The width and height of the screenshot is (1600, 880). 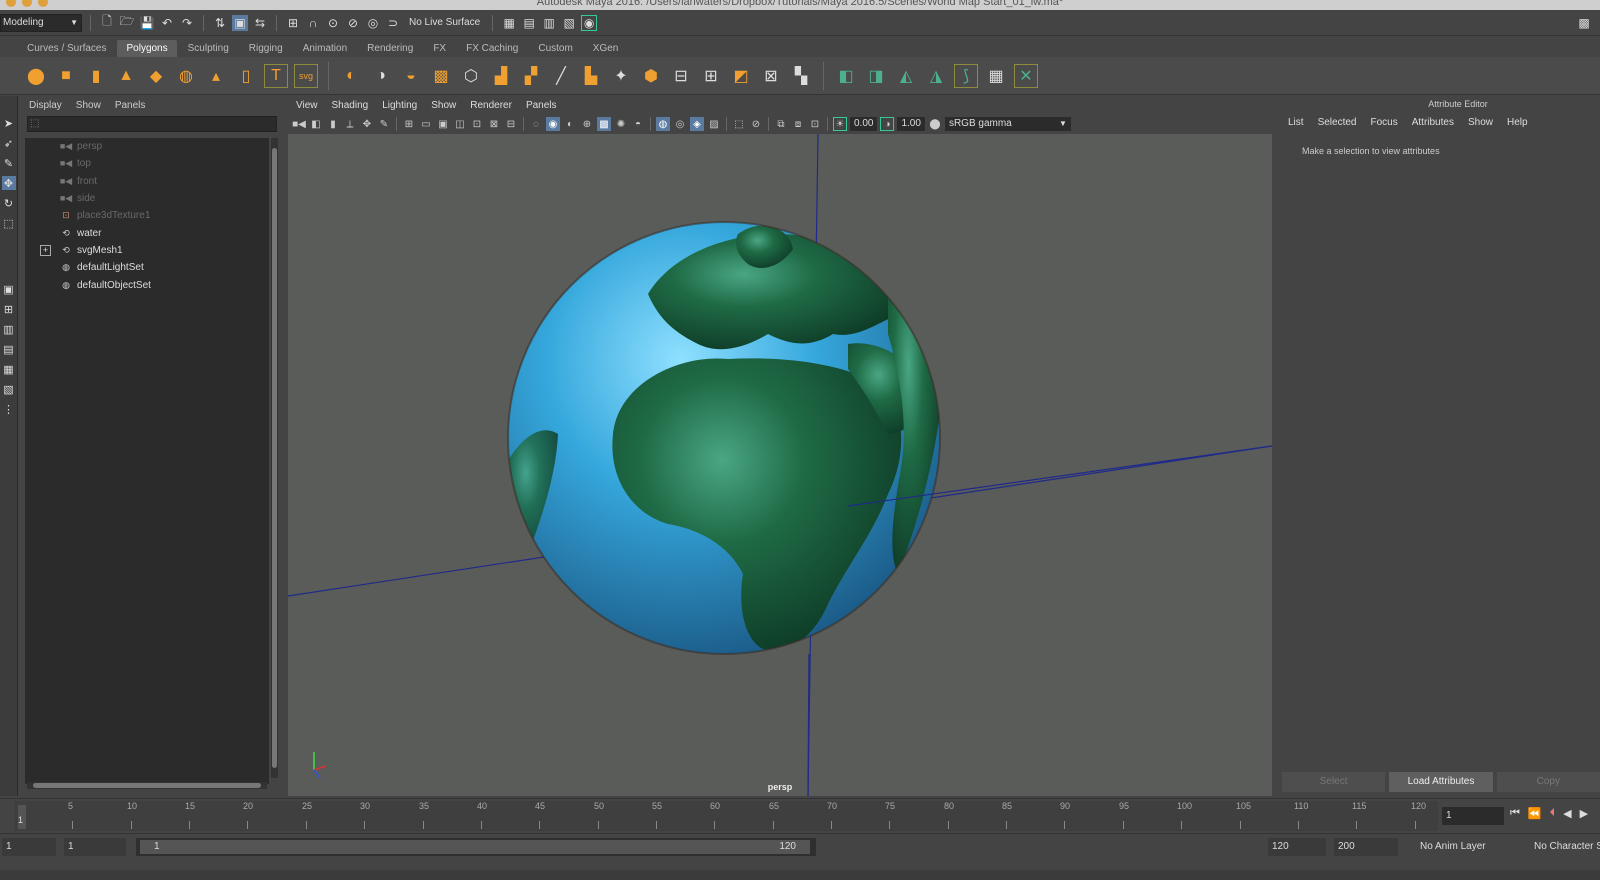 I want to click on snap-to-grid-icon: ⊞, so click(x=293, y=23).